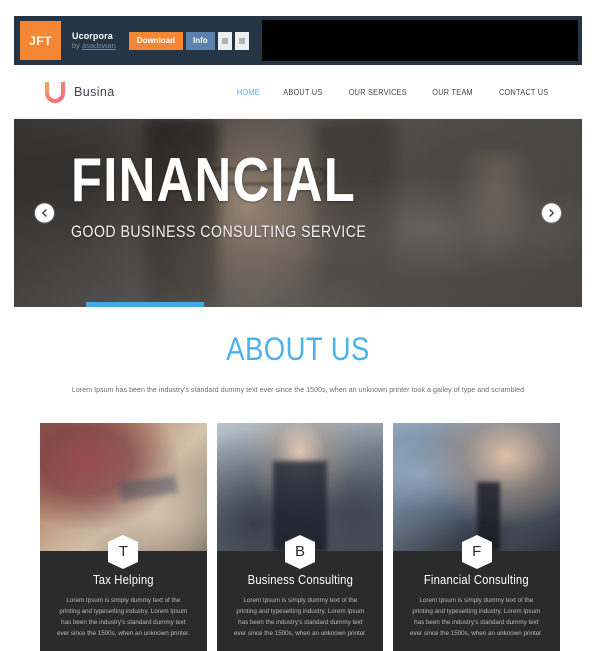  I want to click on brand-name: Busina, so click(94, 91).